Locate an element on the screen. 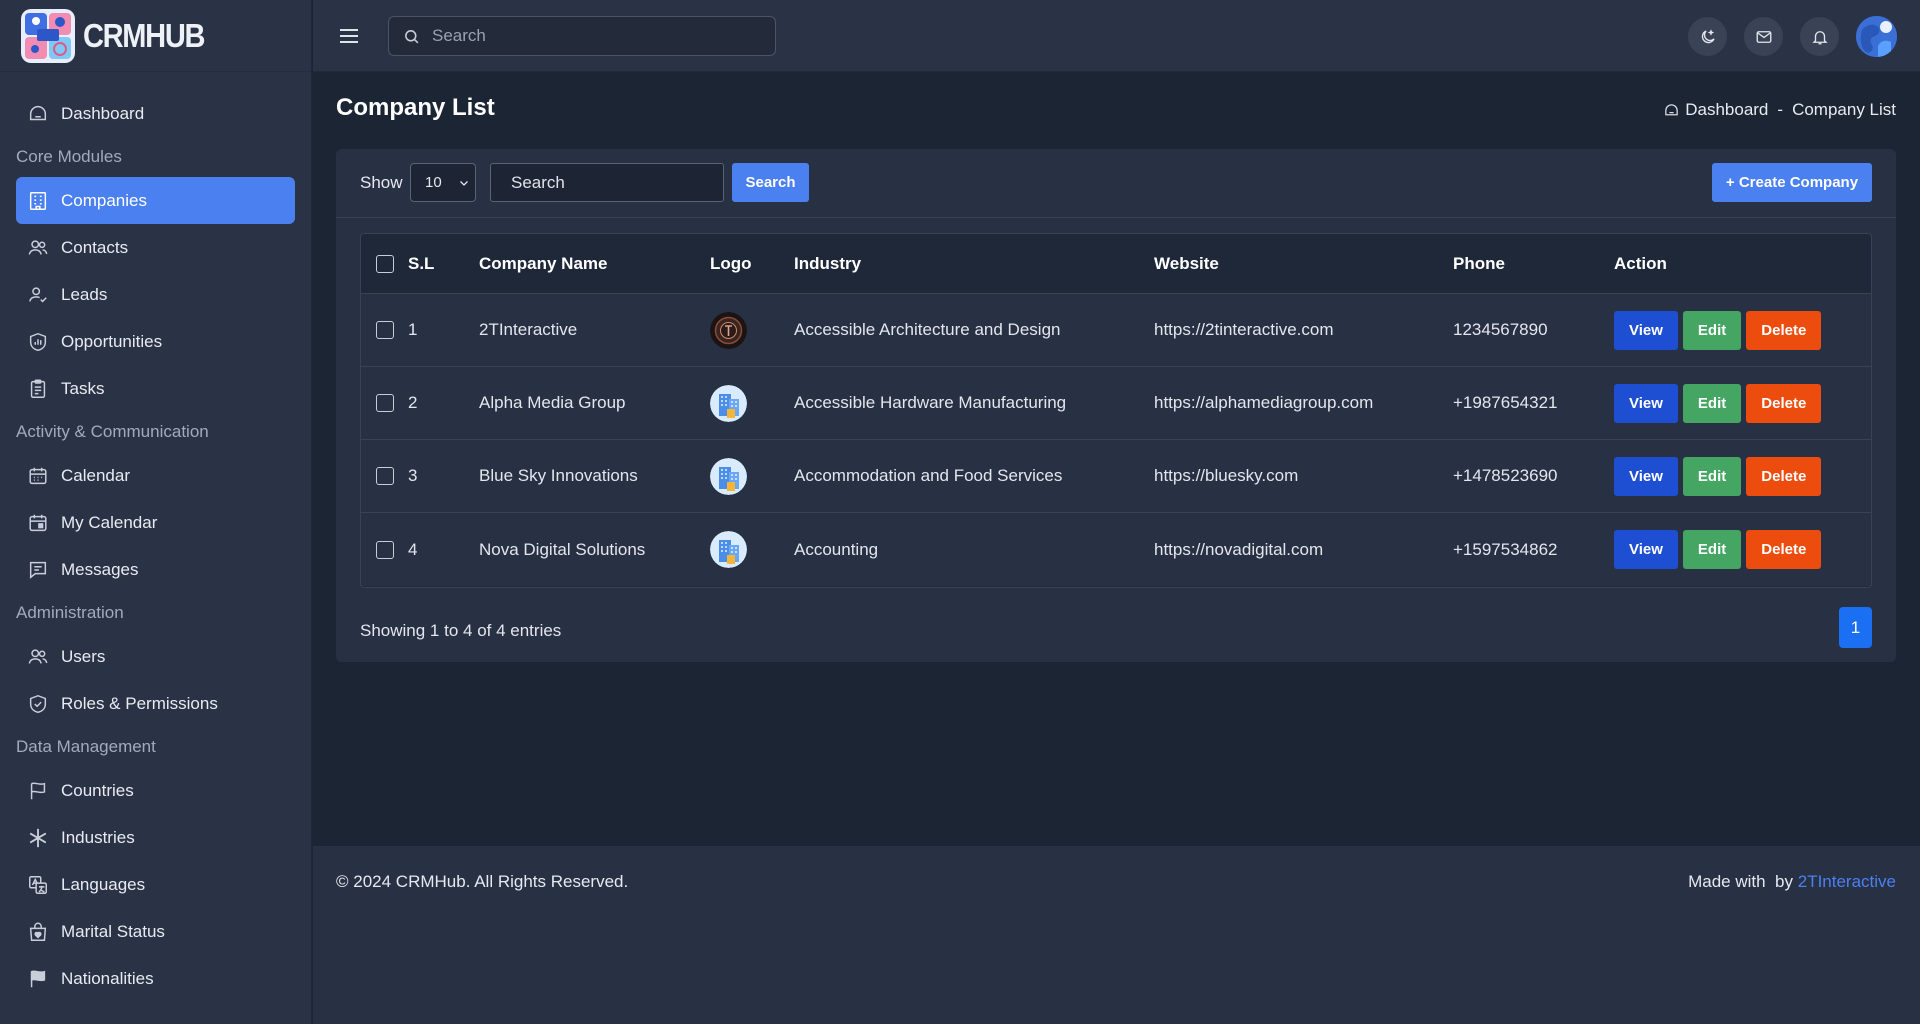  entries-summary: Showing 1 to 4 of 4 entries is located at coordinates (461, 630).